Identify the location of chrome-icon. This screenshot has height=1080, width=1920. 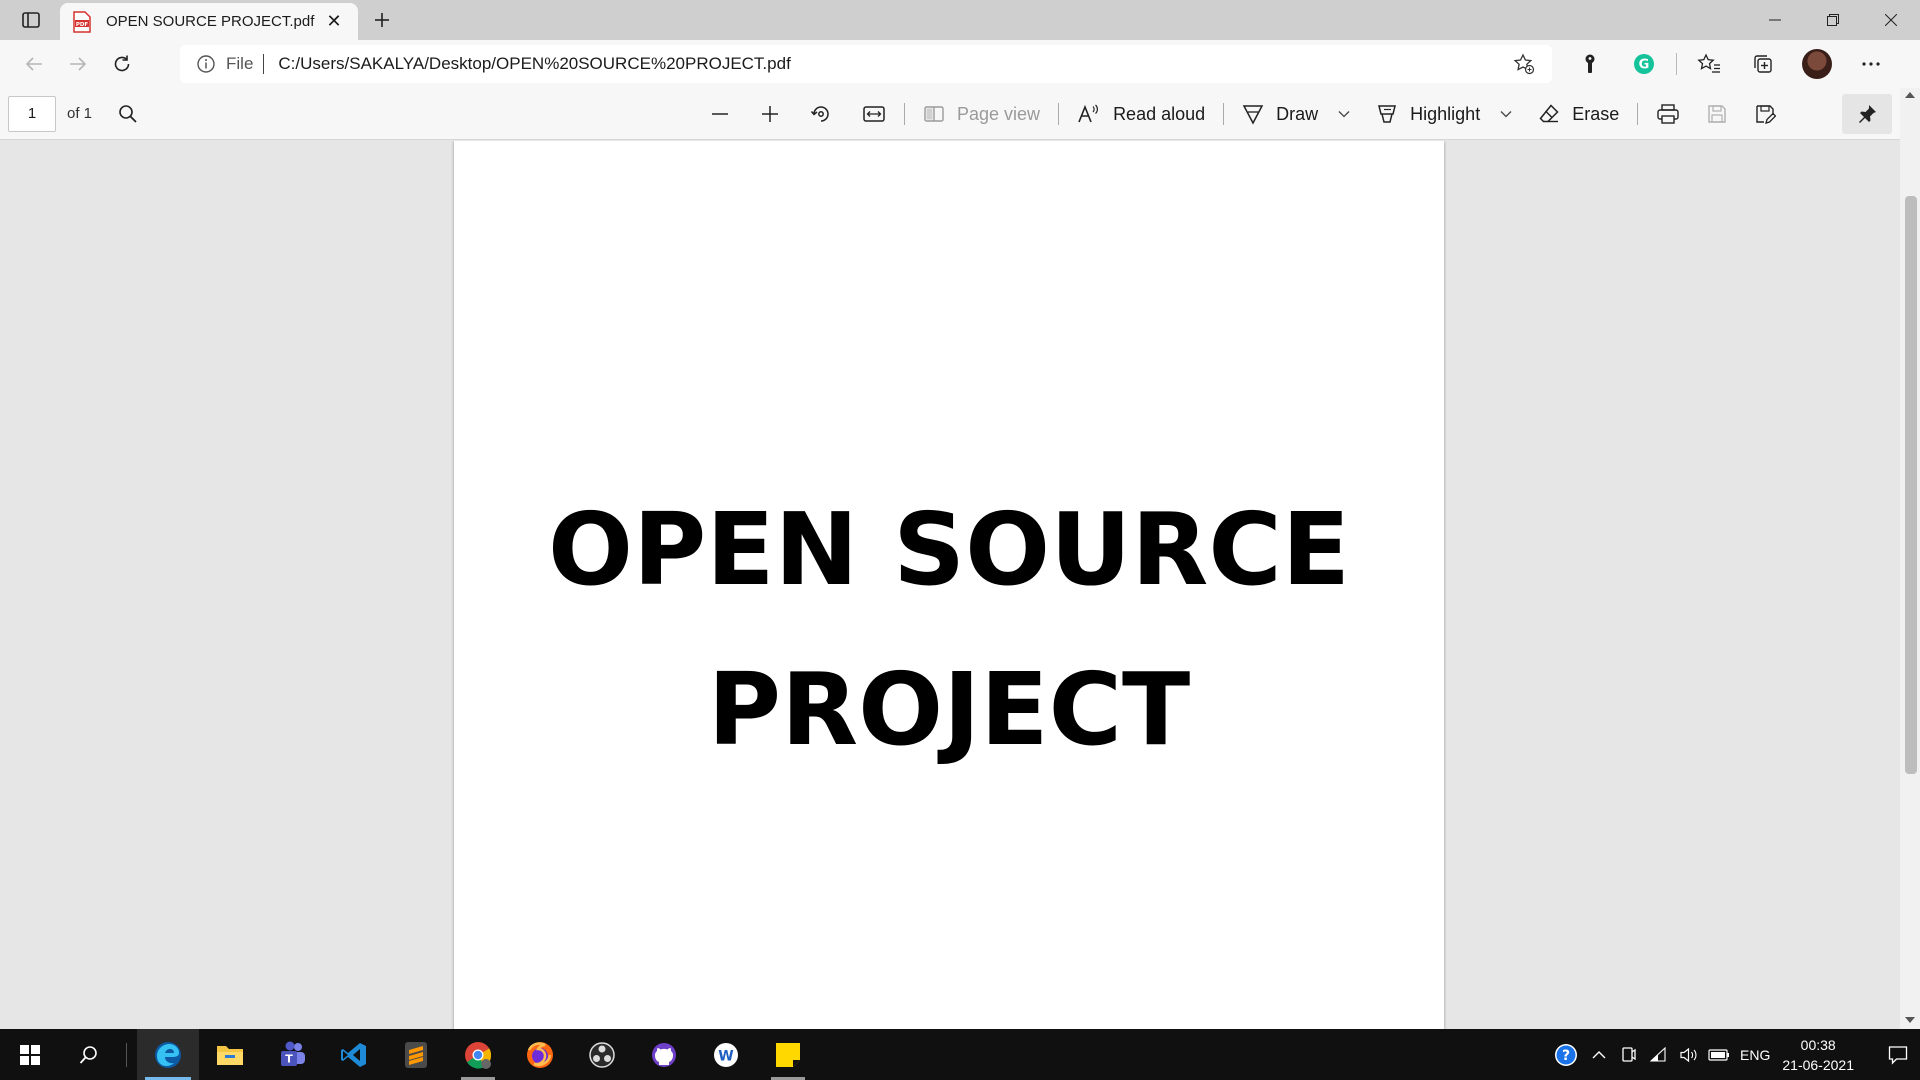
(478, 1055).